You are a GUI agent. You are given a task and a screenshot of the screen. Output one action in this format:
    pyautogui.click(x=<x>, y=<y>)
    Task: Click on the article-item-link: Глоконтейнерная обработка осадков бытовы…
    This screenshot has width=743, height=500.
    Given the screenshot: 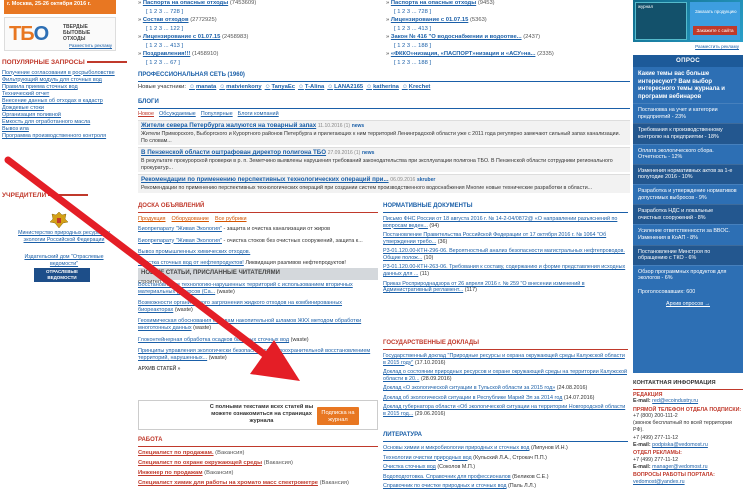 What is the action you would take?
    pyautogui.click(x=213, y=340)
    